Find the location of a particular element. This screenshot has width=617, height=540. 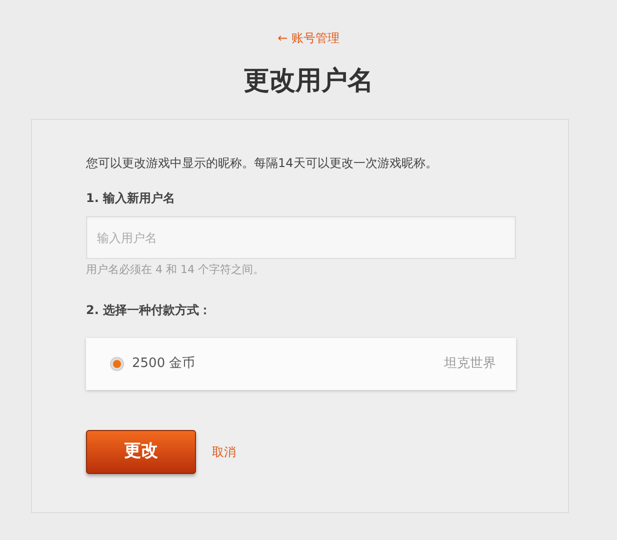

price-text: 2500 金币 is located at coordinates (164, 363).